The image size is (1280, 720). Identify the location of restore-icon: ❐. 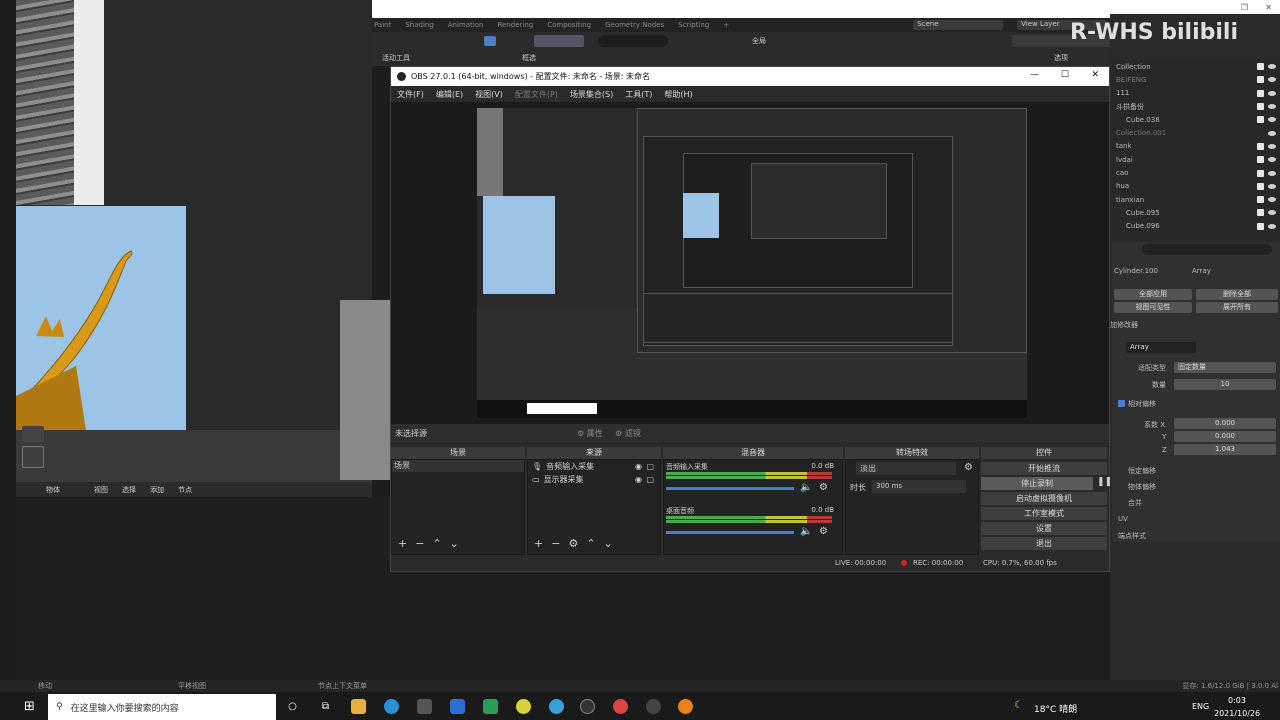
(1244, 7).